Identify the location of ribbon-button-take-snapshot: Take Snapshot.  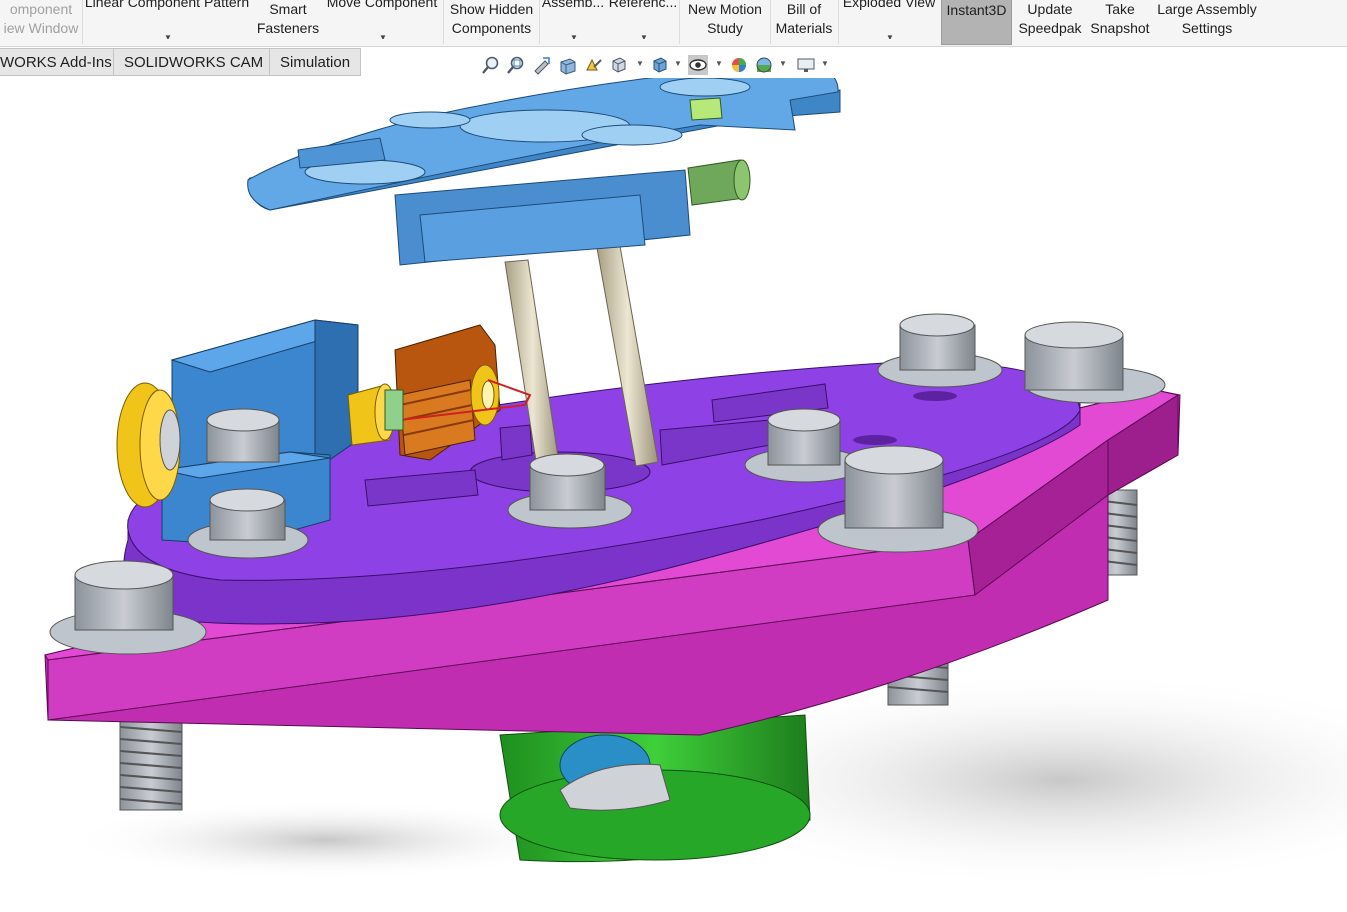
(1120, 23).